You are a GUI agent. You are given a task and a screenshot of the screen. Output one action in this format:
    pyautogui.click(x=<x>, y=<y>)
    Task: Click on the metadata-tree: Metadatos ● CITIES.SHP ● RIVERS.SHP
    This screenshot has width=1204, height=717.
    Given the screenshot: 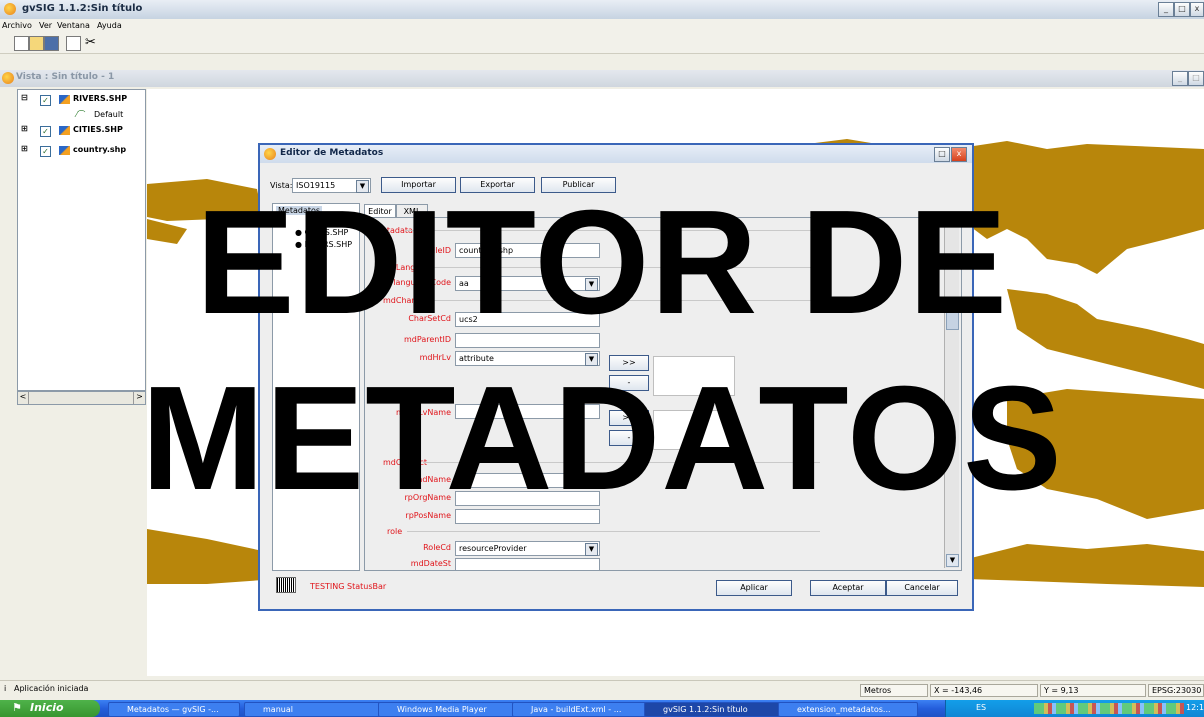 What is the action you would take?
    pyautogui.click(x=316, y=387)
    